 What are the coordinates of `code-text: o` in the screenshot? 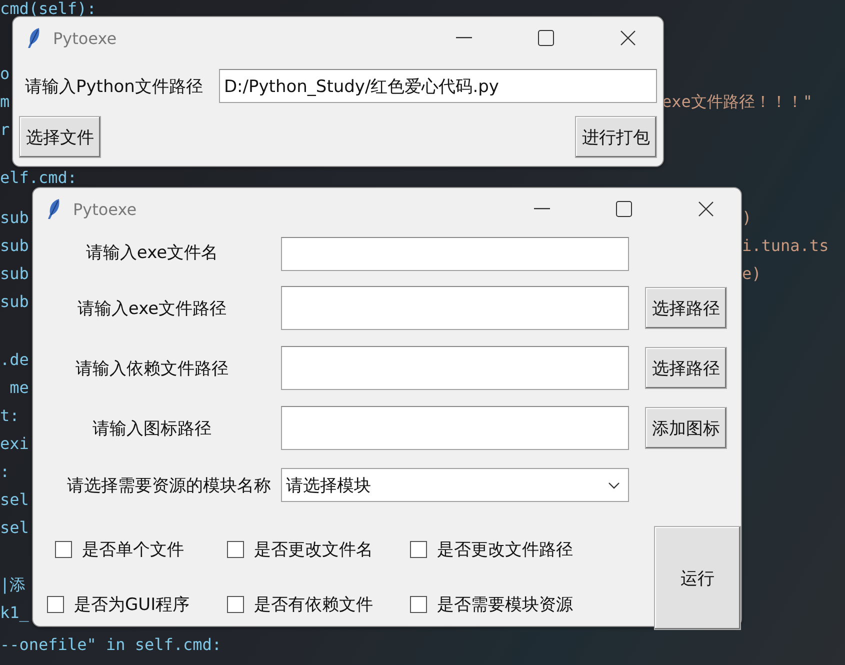 It's located at (5, 74).